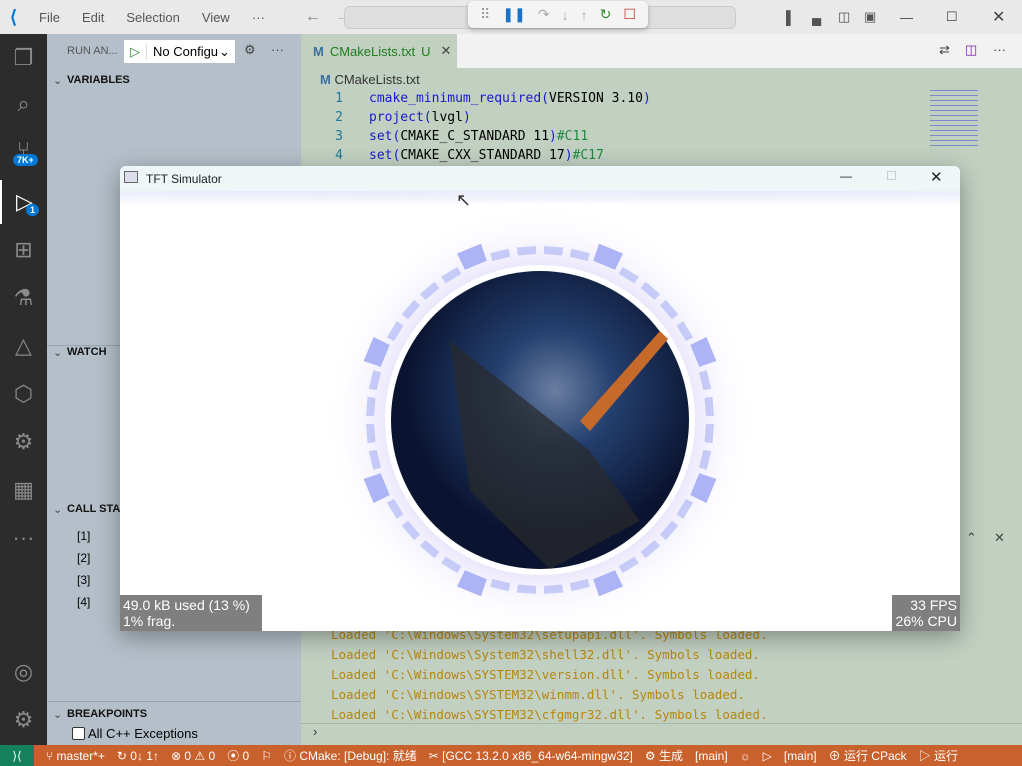  I want to click on tft-title: TFT Simulator, so click(184, 178).